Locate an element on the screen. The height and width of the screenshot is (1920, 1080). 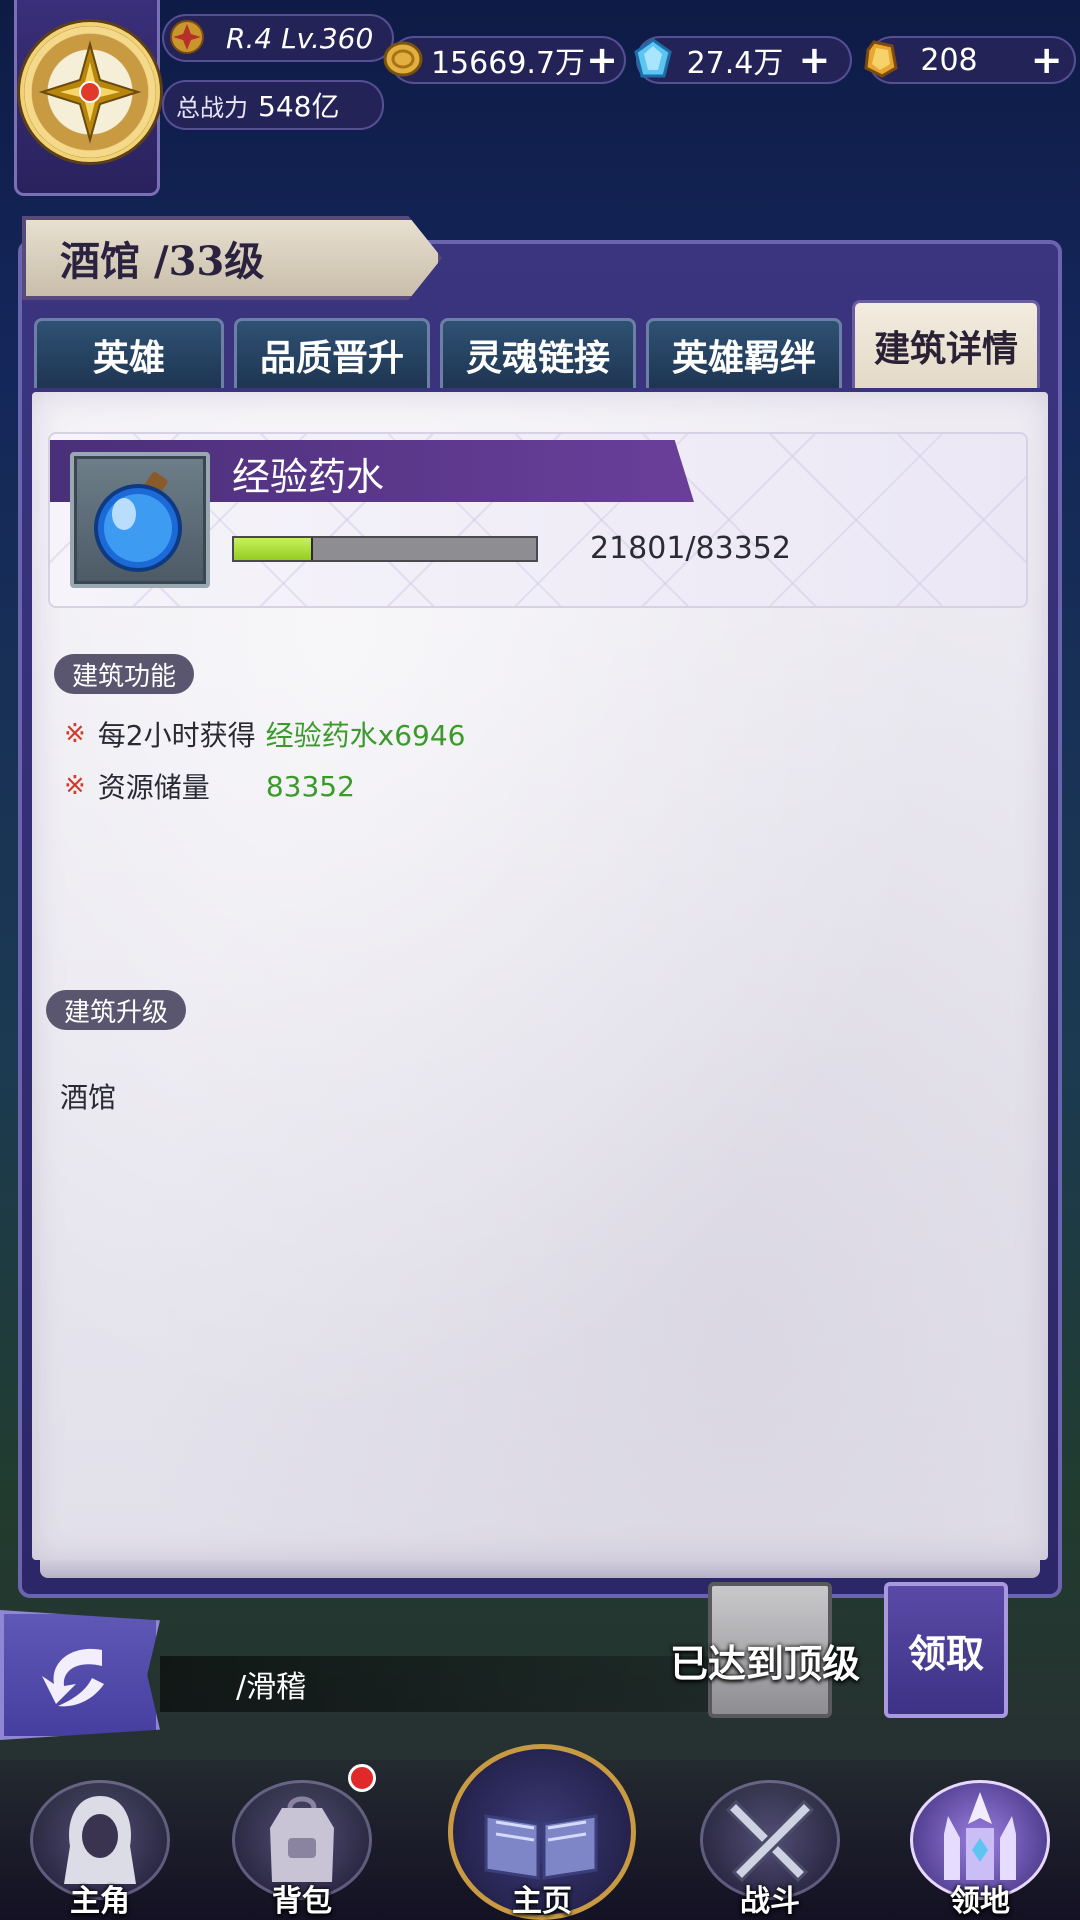
tab-heroes: 英雄 is located at coordinates (129, 353).